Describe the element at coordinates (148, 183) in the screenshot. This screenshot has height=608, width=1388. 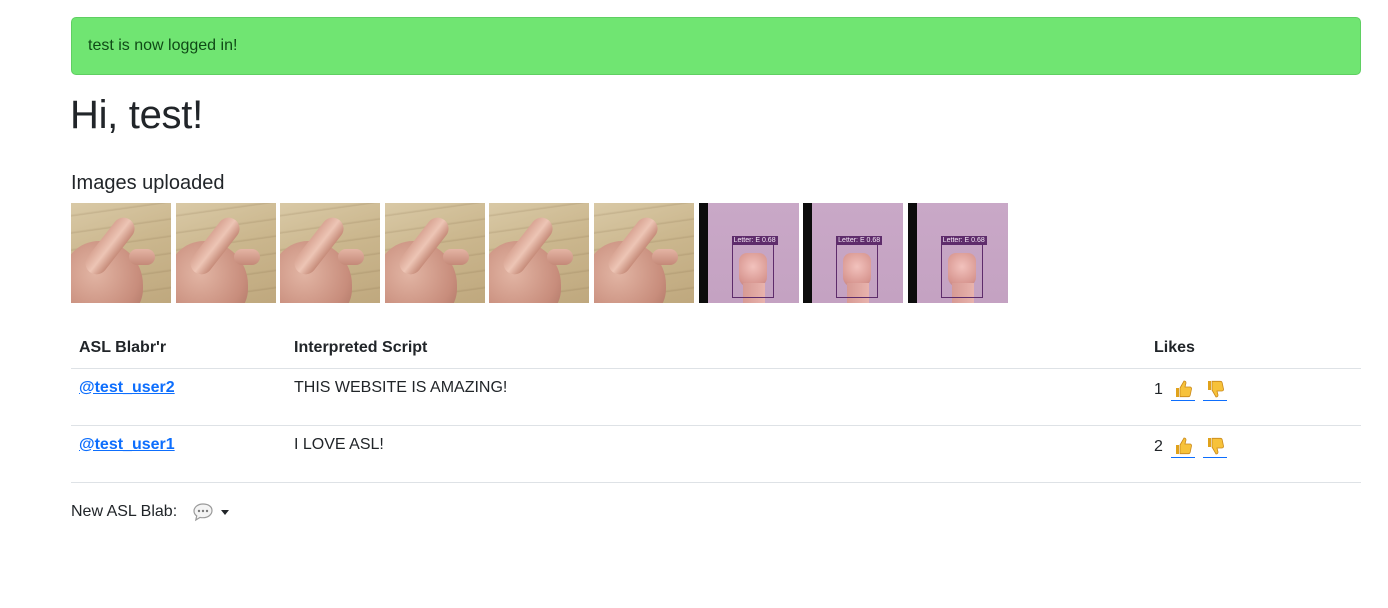
I see `images-section-title: Images uploaded` at that location.